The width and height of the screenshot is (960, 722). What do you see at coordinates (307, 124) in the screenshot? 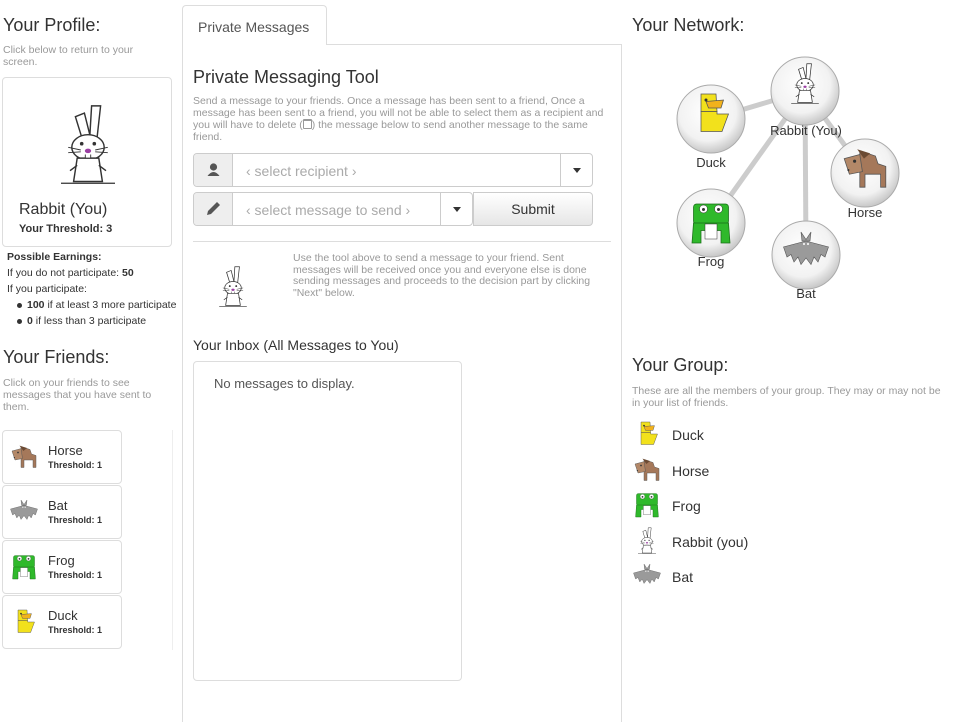
I see `trash-icon` at bounding box center [307, 124].